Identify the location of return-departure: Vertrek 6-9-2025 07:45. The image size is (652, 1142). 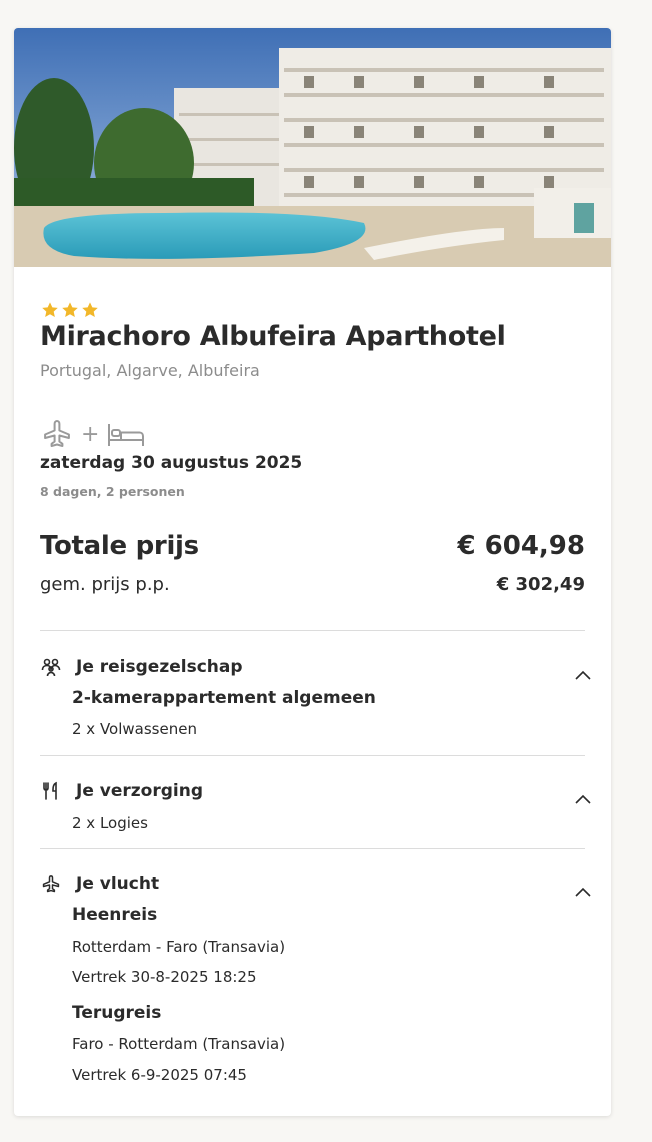
(159, 1075).